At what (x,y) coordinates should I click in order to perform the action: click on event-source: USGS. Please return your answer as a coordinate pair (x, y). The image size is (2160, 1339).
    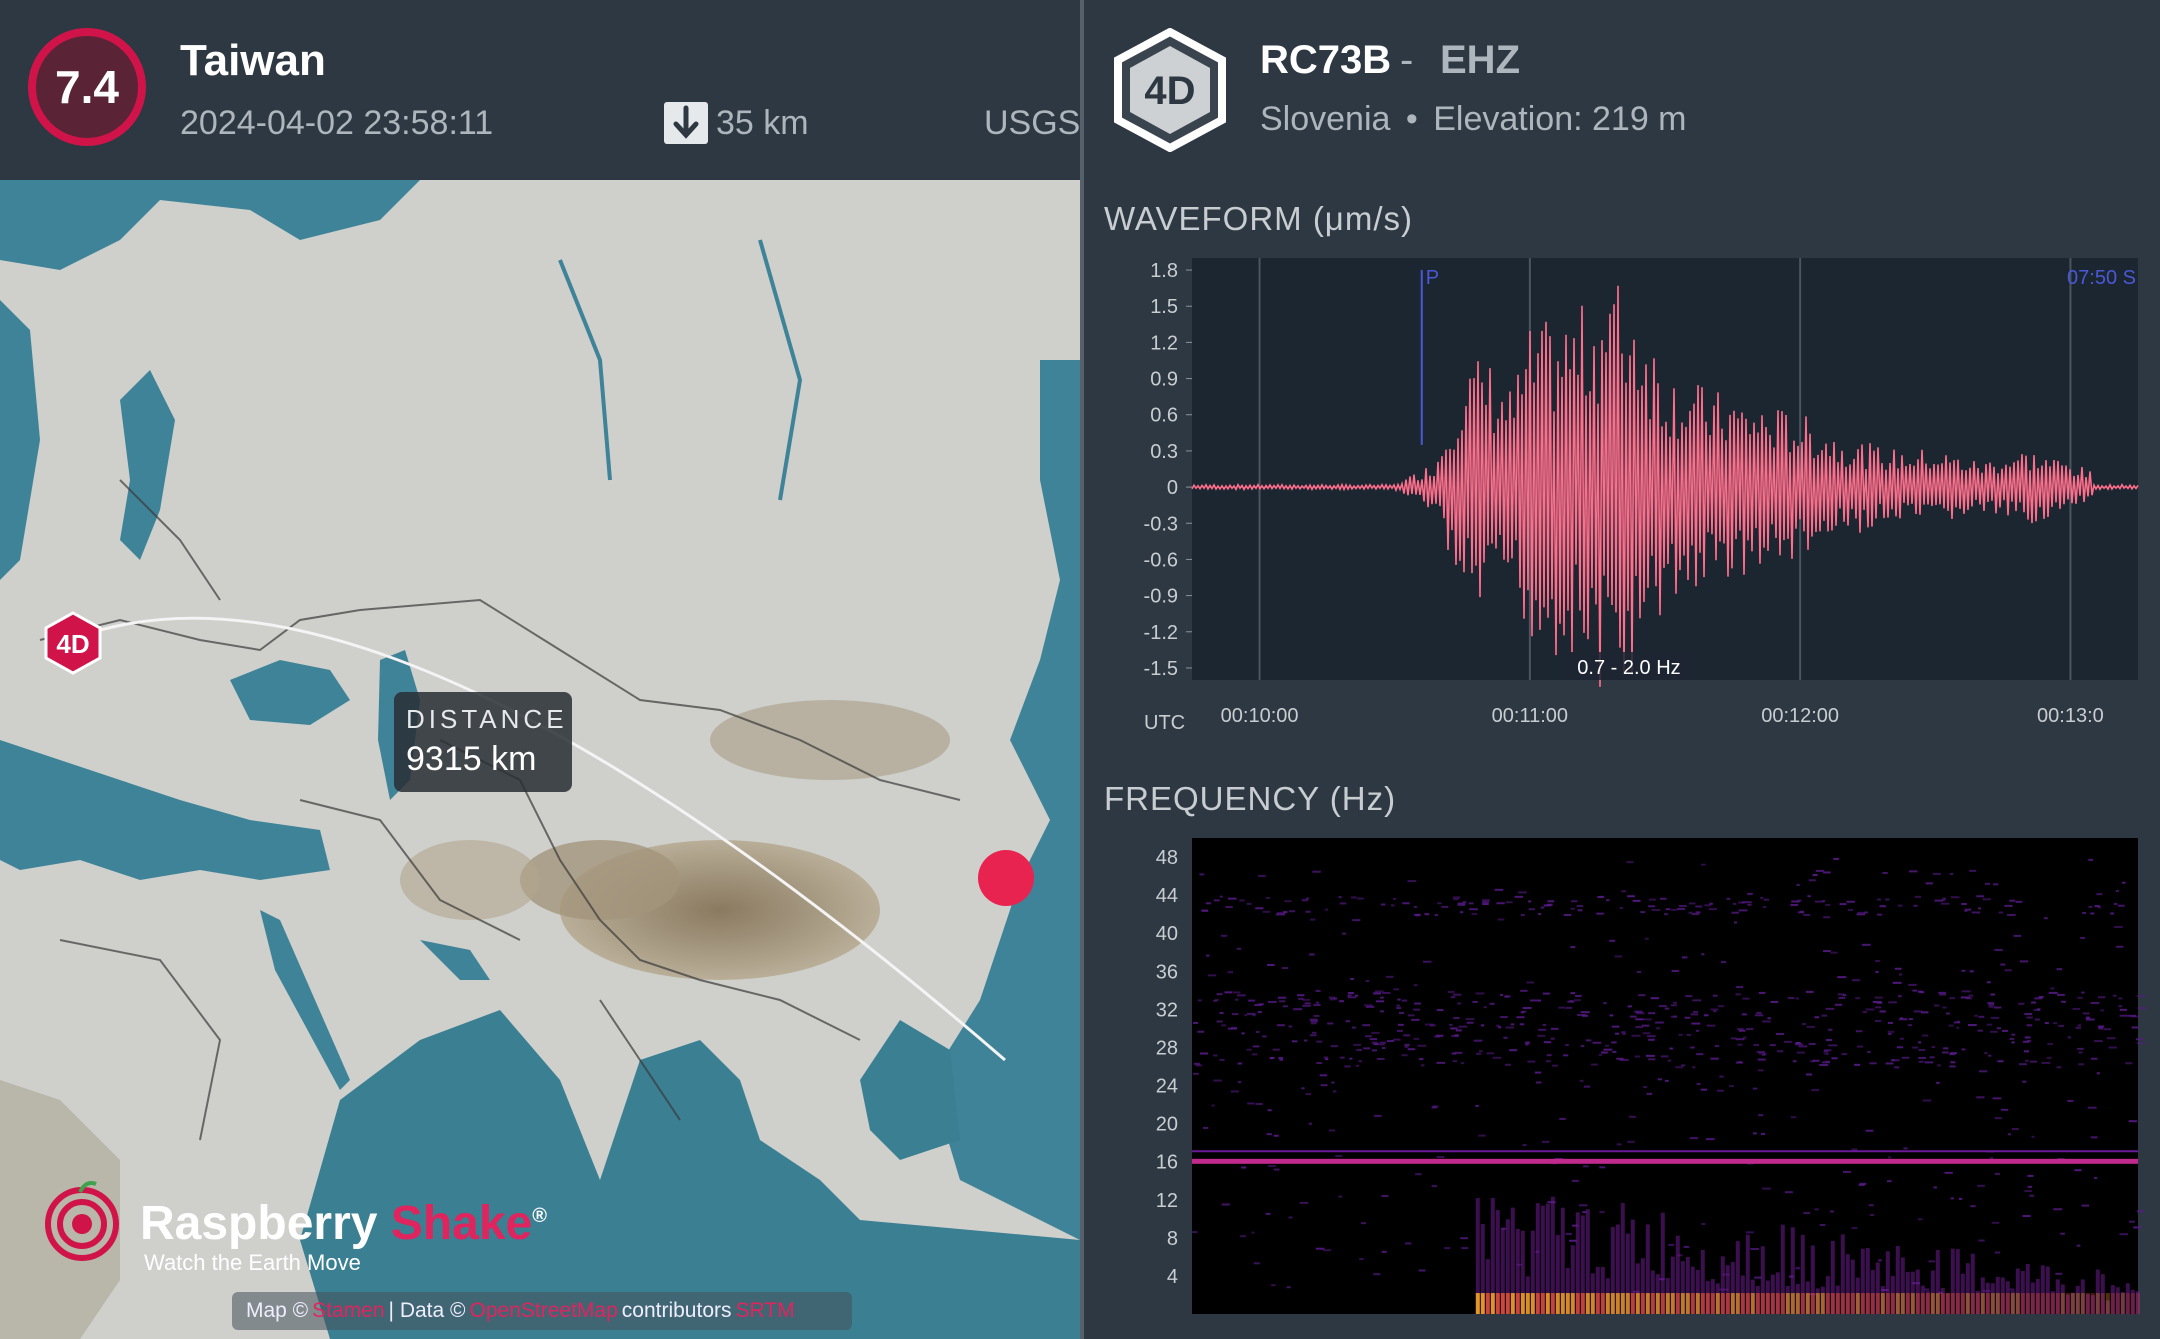
    Looking at the image, I should click on (1032, 123).